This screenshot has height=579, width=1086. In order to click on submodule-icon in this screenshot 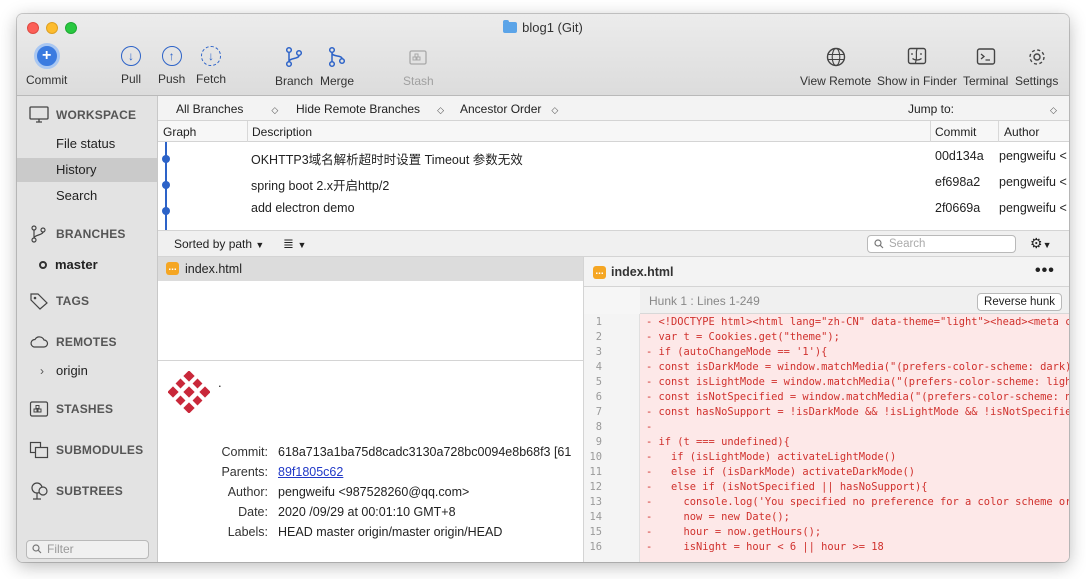, I will do `click(39, 450)`.